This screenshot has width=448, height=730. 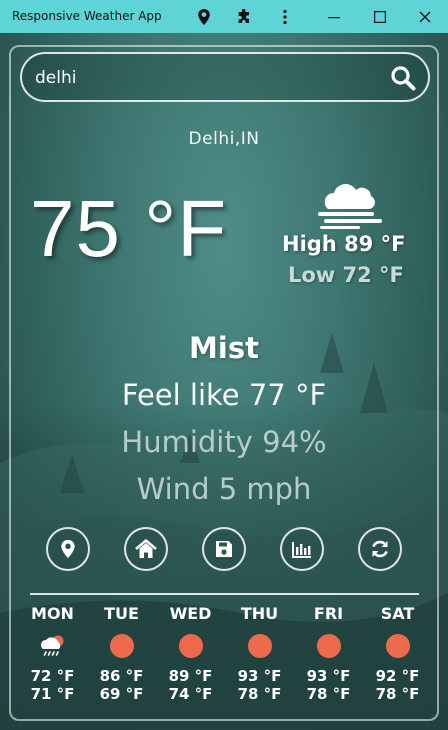 I want to click on forecast-day-mon: MON 72 °F 71 °F, so click(x=52, y=657).